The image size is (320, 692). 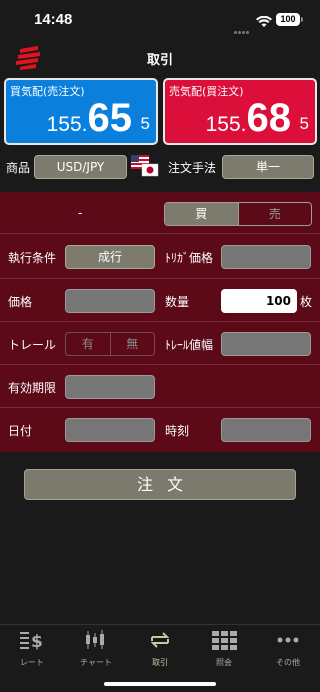 I want to click on buy-panel-title: 買気配(売注文), so click(x=47, y=91).